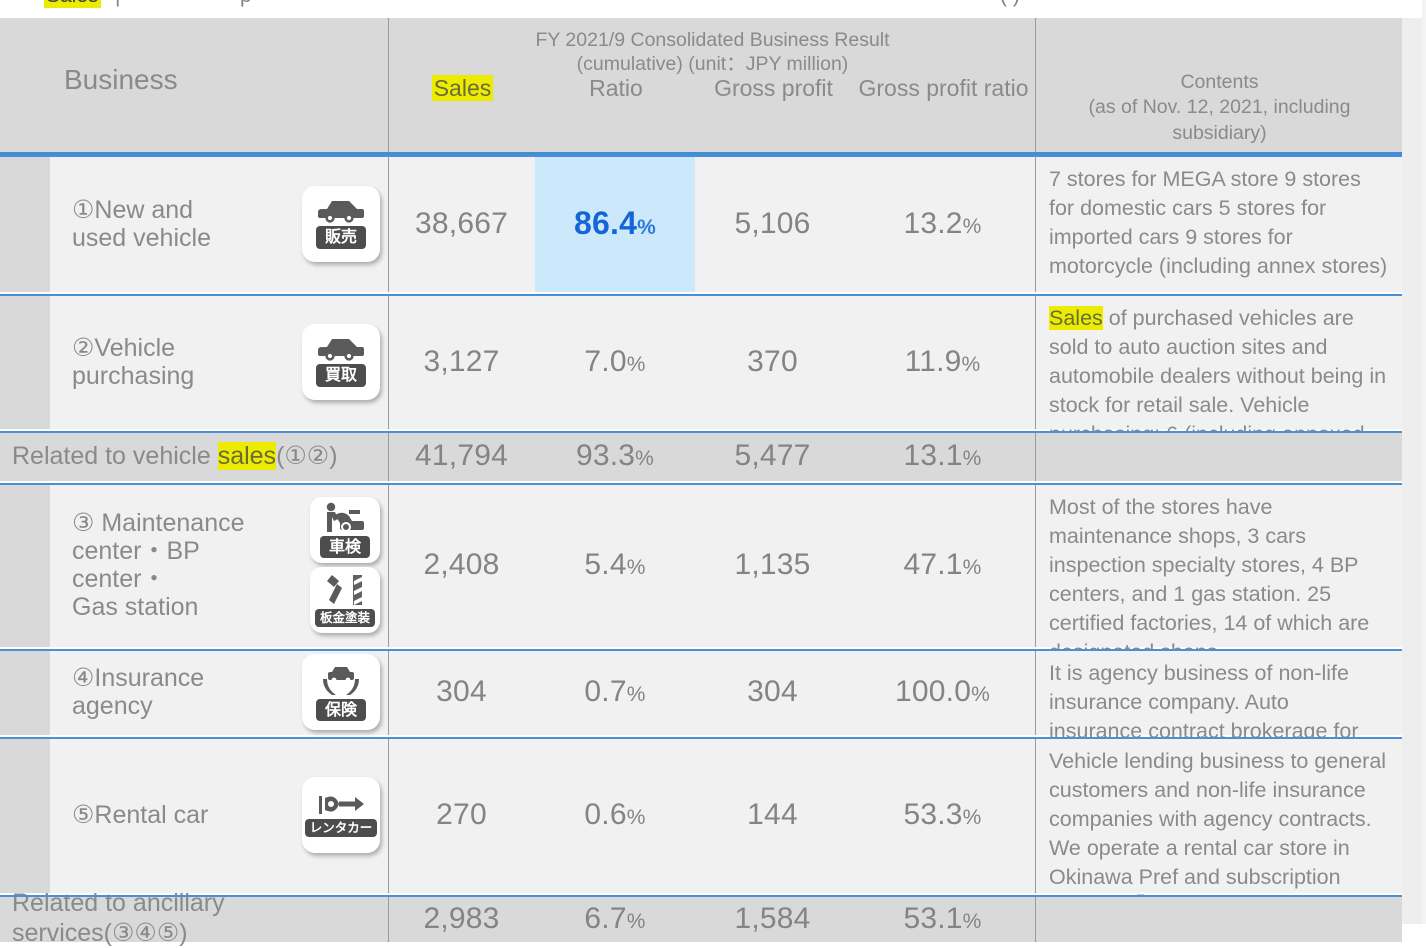  I want to click on gross-profit-ratio-cell: 100.0%, so click(942, 692).